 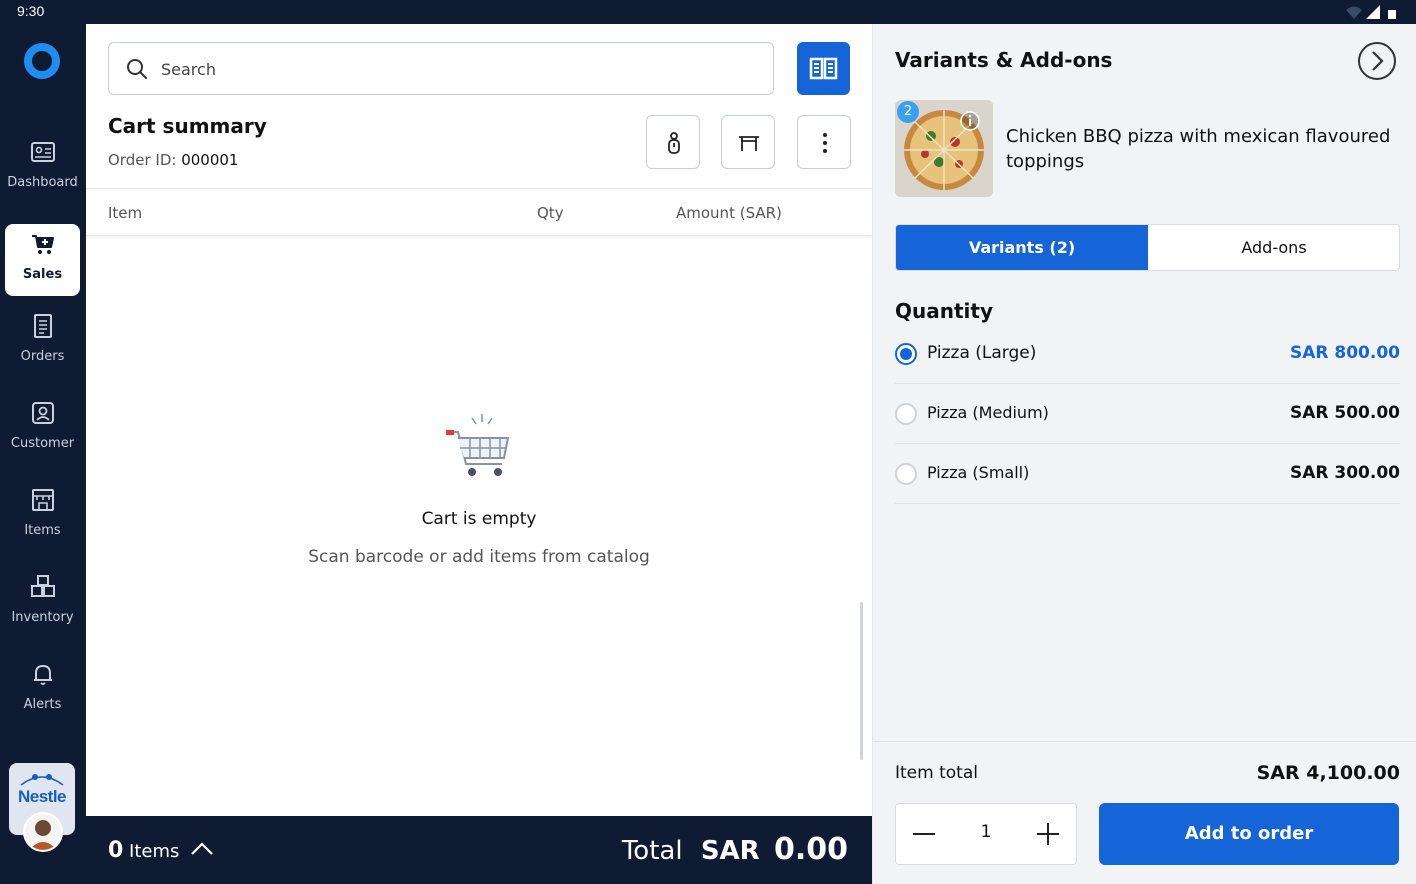 What do you see at coordinates (936, 773) in the screenshot?
I see `item-total-label: Item total` at bounding box center [936, 773].